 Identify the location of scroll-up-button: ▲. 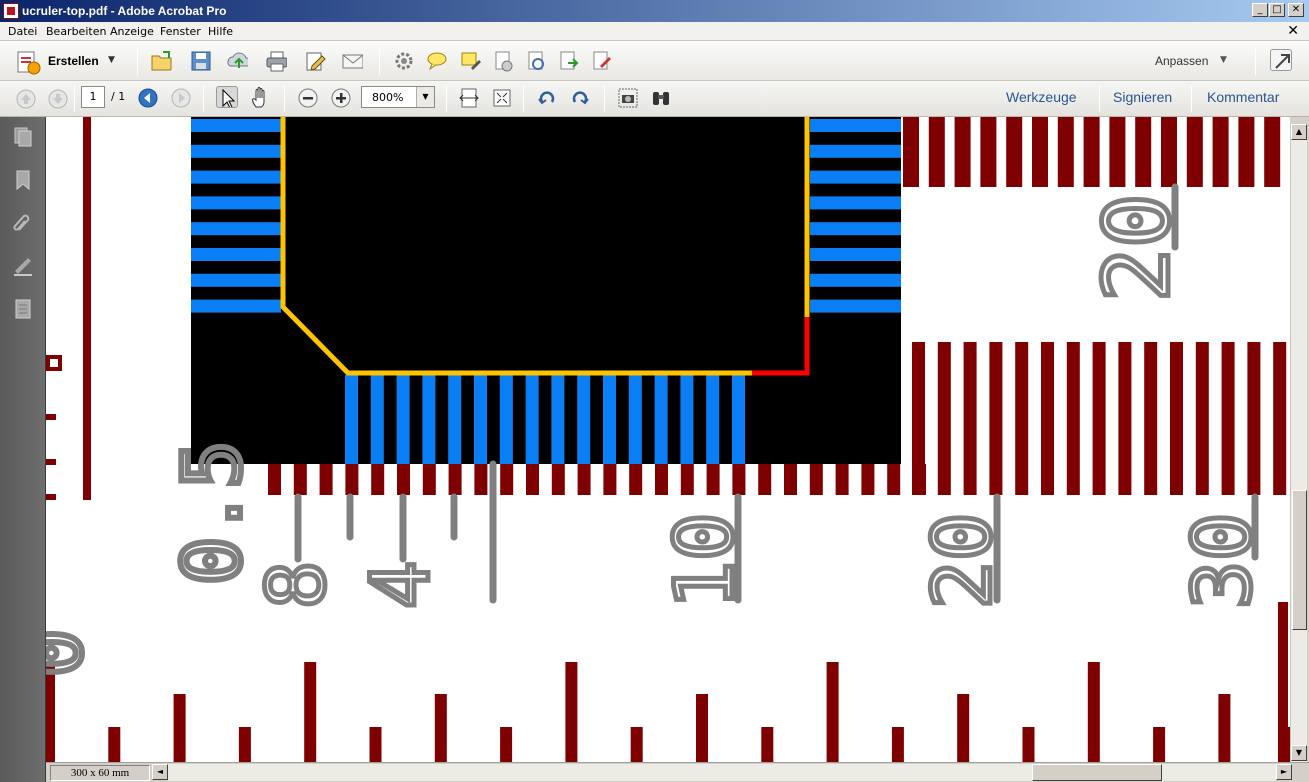
(1299, 132).